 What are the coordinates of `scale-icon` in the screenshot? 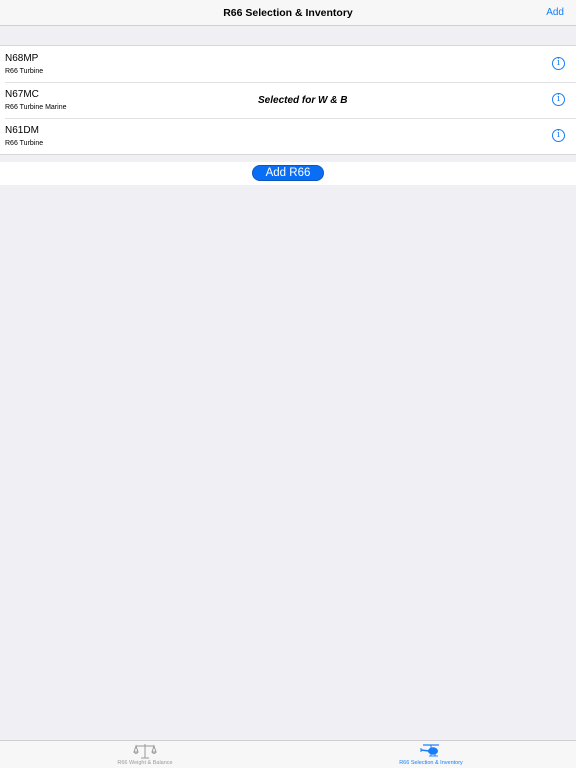 It's located at (145, 751).